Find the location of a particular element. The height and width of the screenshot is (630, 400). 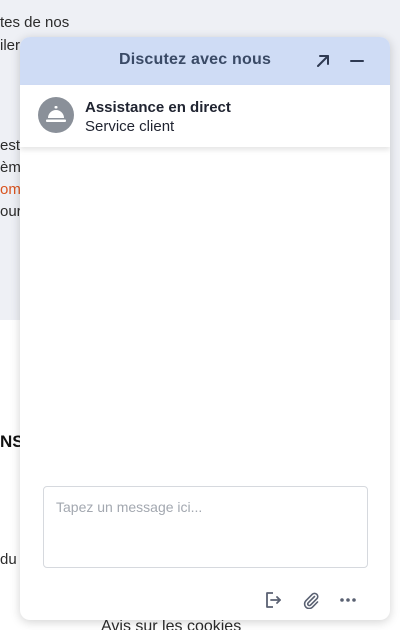

chat-header: Discutez avec nous is located at coordinates (205, 61).